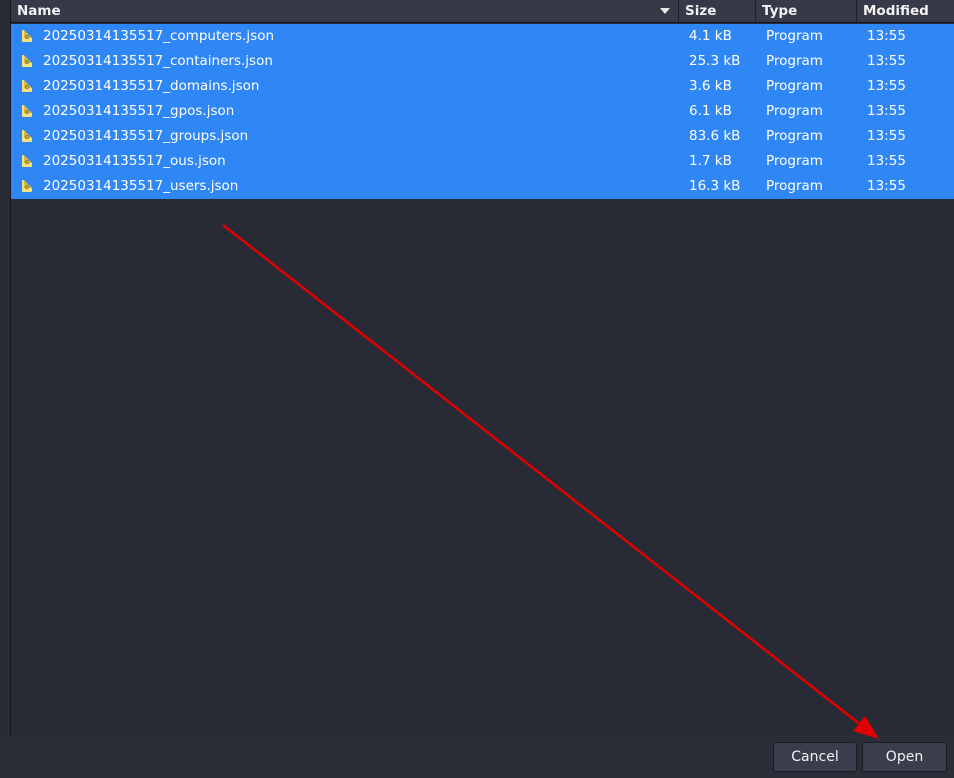 Image resolution: width=954 pixels, height=778 pixels. Describe the element at coordinates (815, 757) in the screenshot. I see `cancel-button: Cancel` at that location.